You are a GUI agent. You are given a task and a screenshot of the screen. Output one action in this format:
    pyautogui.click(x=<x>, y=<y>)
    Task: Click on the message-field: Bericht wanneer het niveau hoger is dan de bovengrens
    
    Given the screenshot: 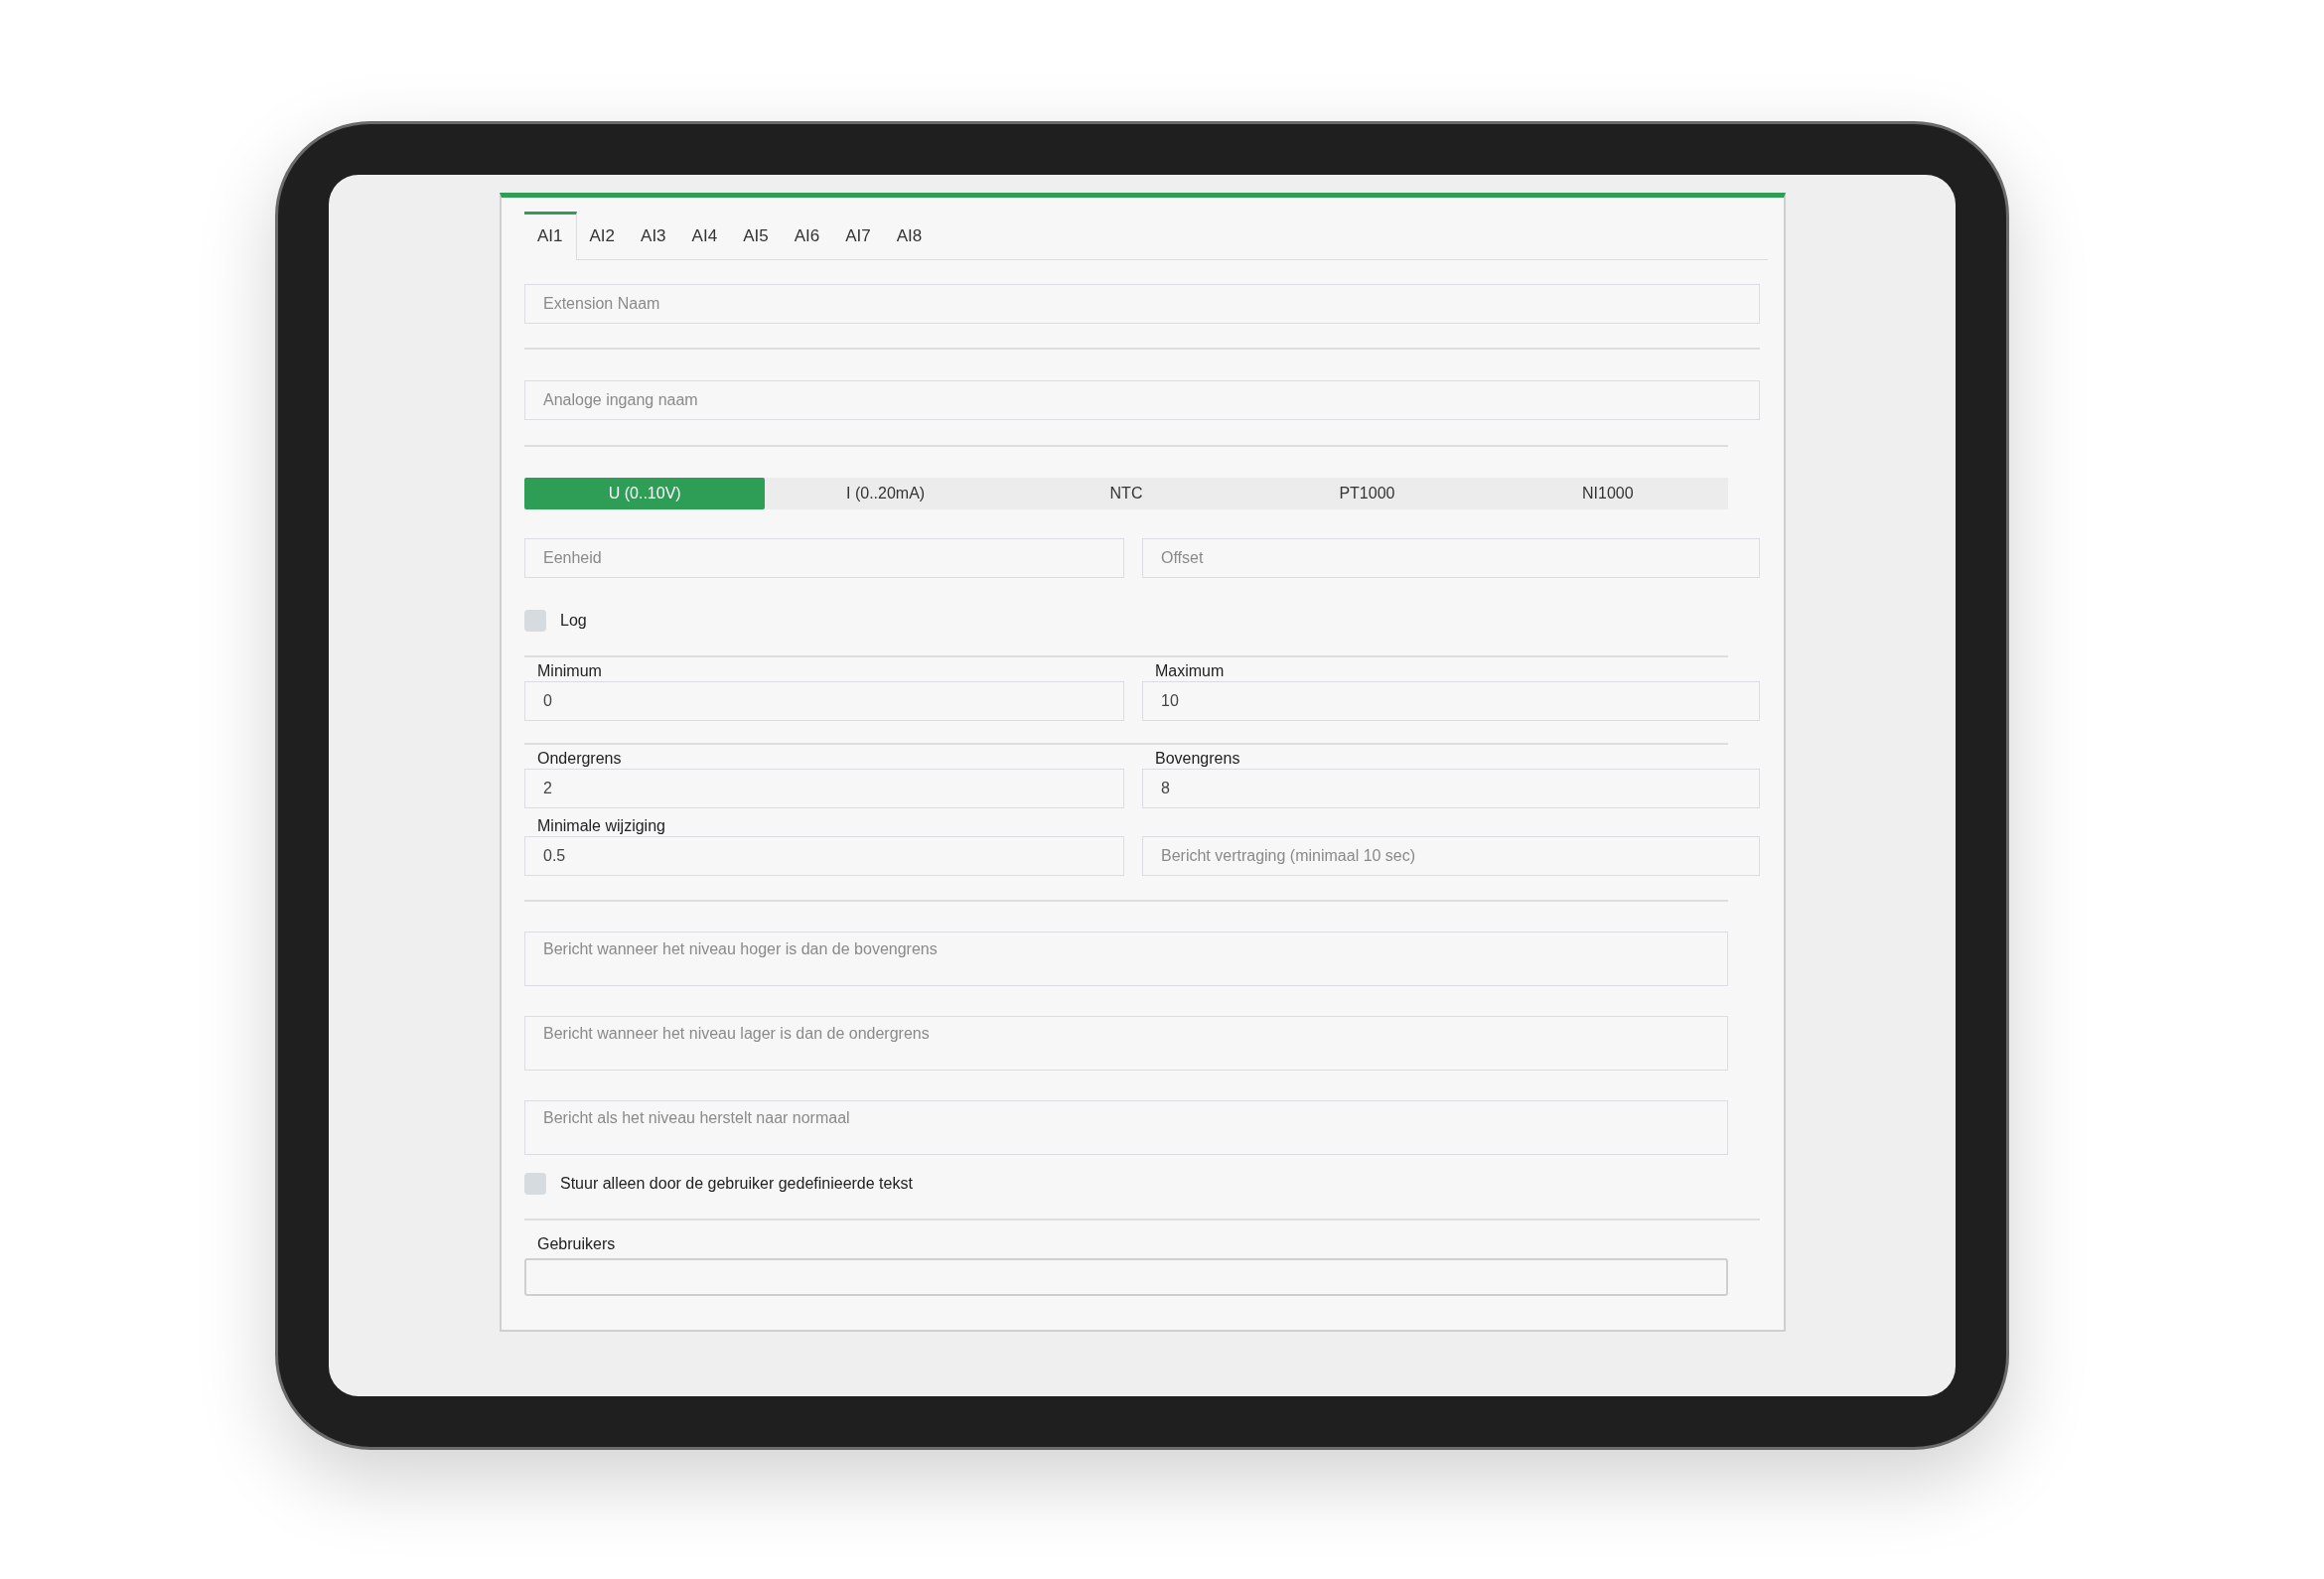 What is the action you would take?
    pyautogui.click(x=1126, y=959)
    